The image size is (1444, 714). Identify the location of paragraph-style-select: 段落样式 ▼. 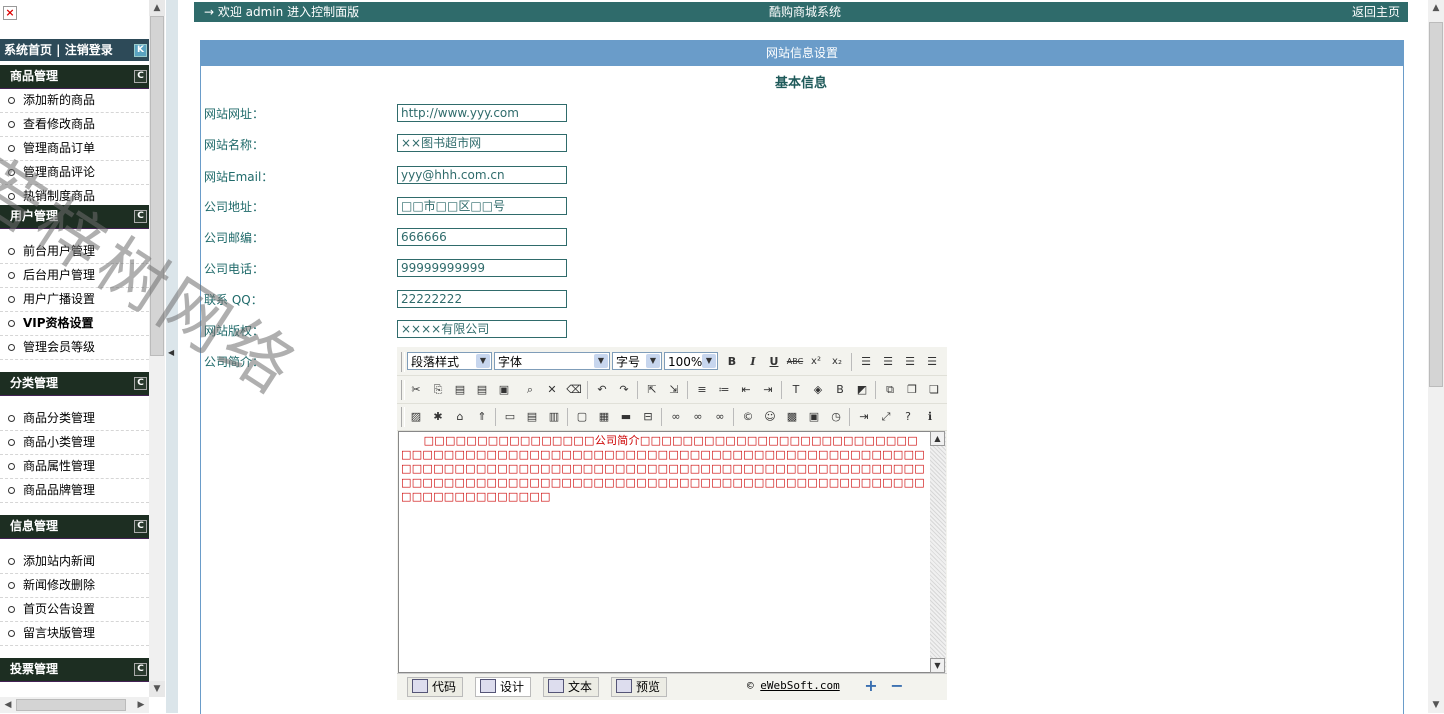
(449, 361).